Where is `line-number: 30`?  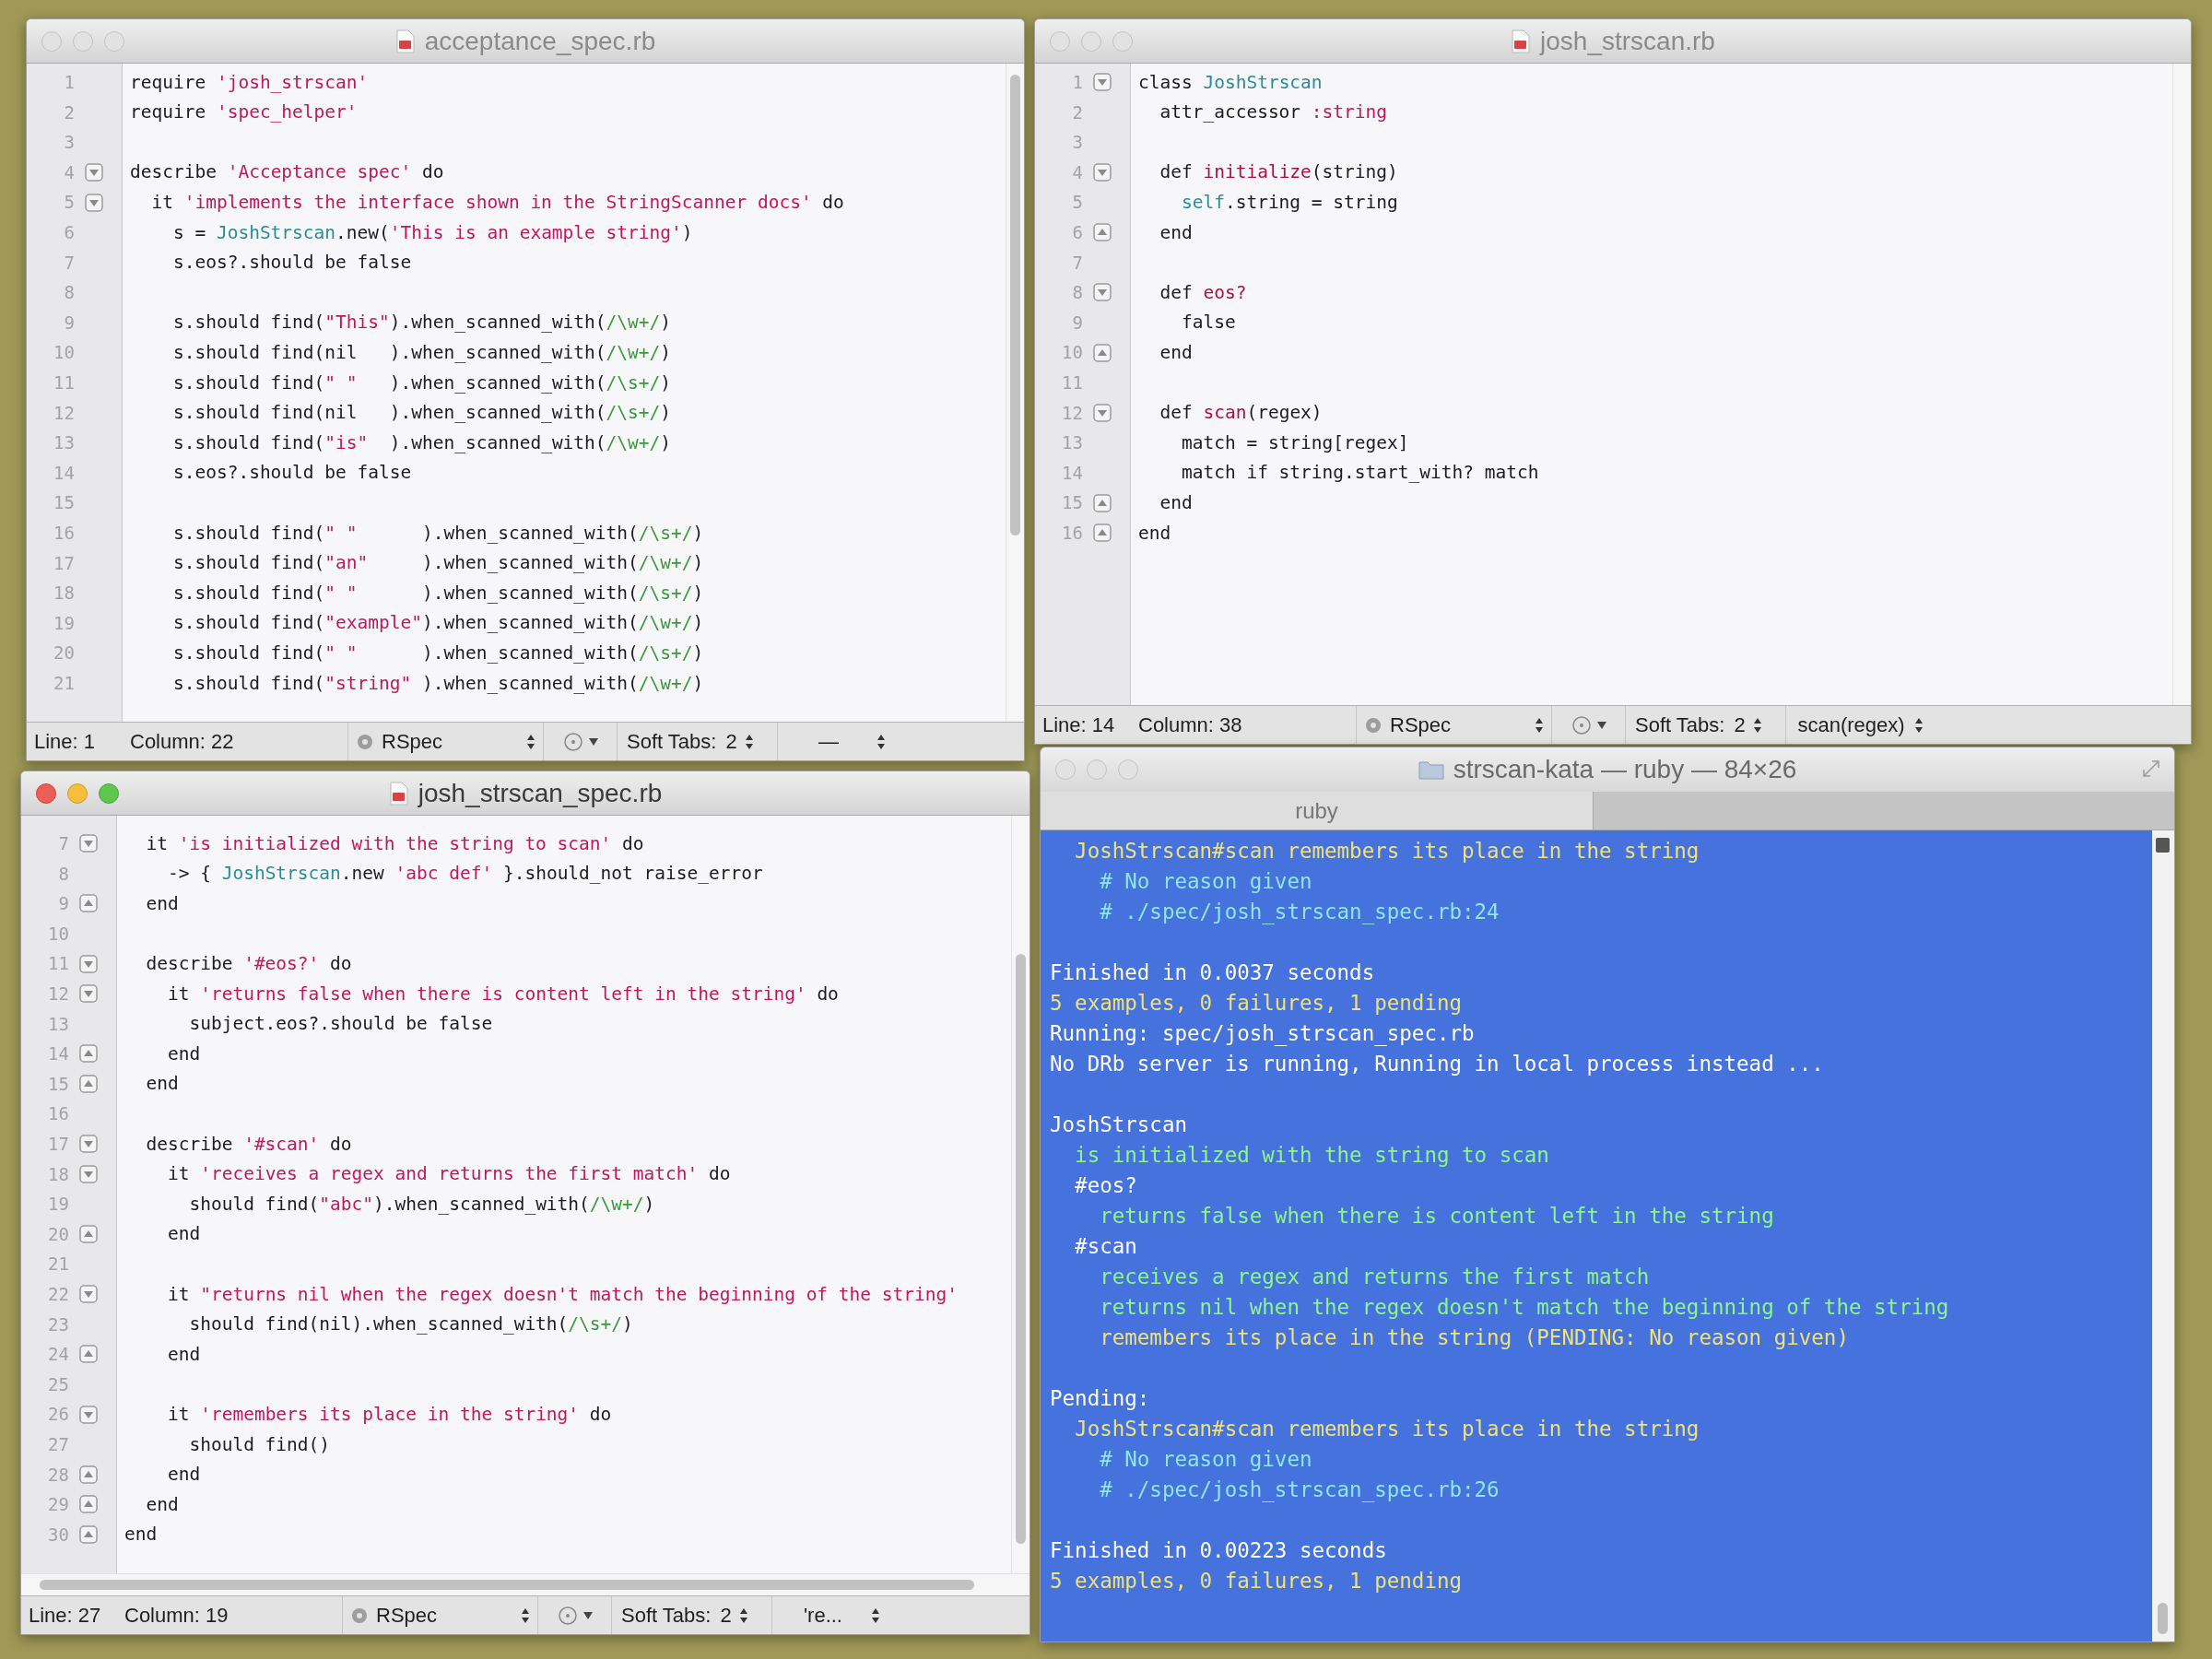
line-number: 30 is located at coordinates (58, 1535).